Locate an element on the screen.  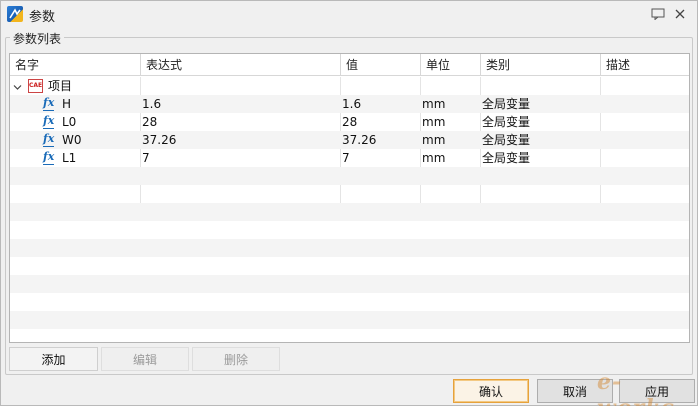
group-label: 参数列表 is located at coordinates (37, 38).